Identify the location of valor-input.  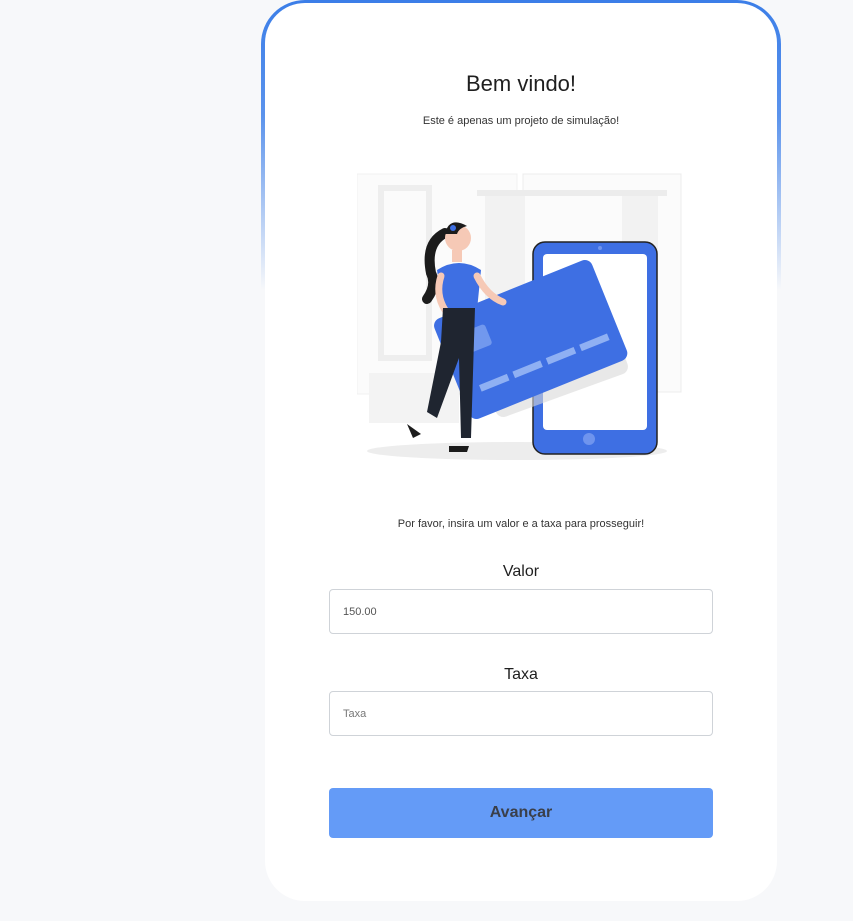
(521, 611).